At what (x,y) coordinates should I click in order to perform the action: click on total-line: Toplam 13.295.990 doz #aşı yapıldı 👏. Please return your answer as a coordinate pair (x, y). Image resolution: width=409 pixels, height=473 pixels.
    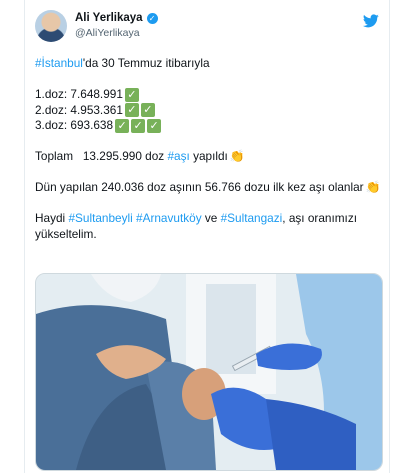
    Looking at the image, I should click on (208, 157).